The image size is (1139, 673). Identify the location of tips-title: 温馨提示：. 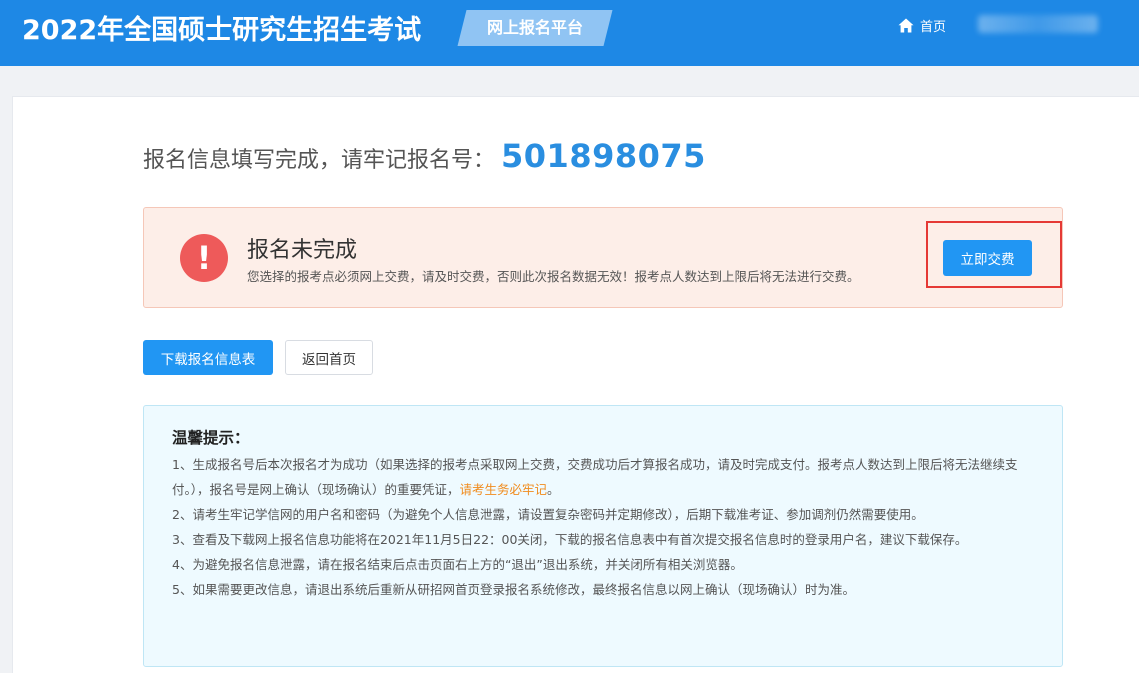
(211, 438).